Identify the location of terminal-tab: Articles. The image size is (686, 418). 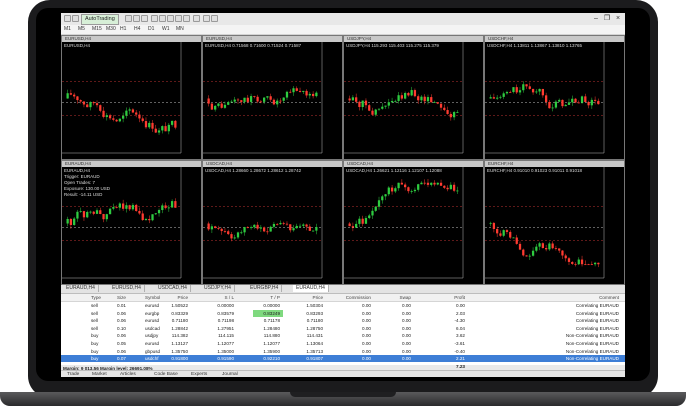
(128, 374).